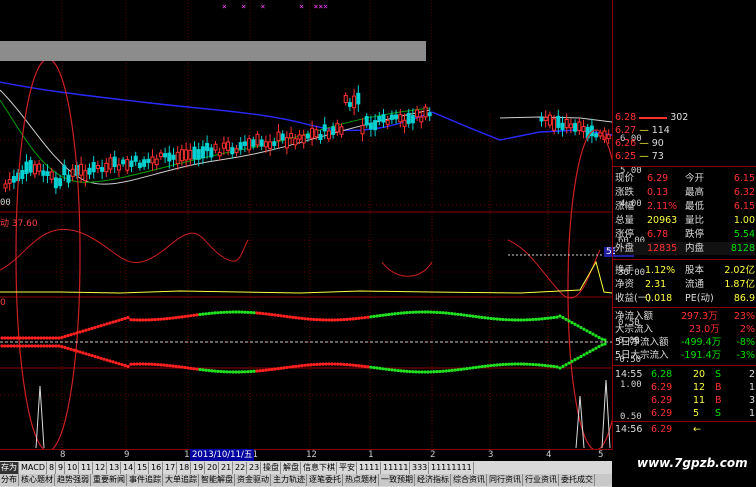 The width and height of the screenshot is (756, 487). Describe the element at coordinates (577, 480) in the screenshot. I see `tab-tabs-row2-16: 委托成交` at that location.